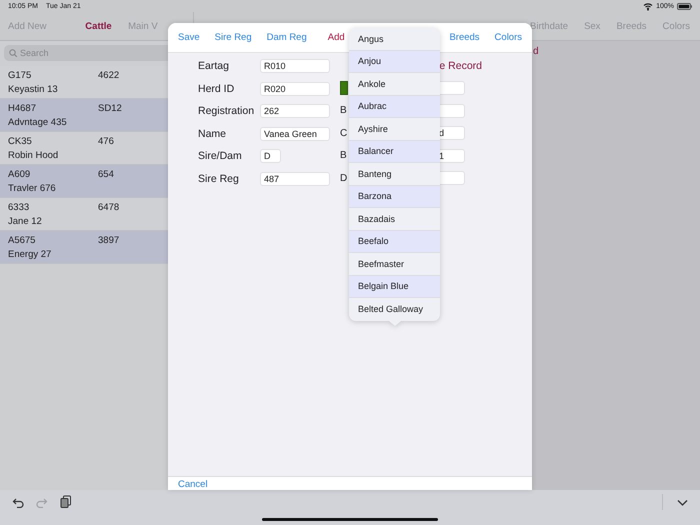 This screenshot has height=525, width=700. Describe the element at coordinates (219, 178) in the screenshot. I see `field-label: Sire Reg` at that location.